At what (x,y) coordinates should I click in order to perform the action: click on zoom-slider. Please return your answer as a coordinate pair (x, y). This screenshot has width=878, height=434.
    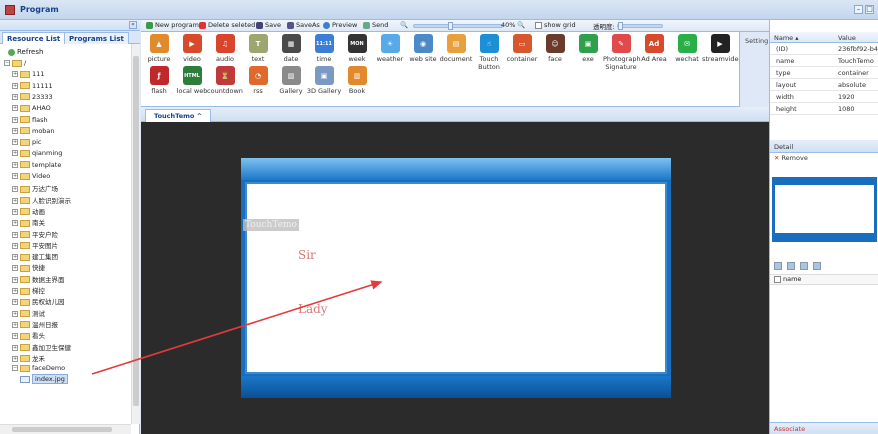
    Looking at the image, I should click on (458, 26).